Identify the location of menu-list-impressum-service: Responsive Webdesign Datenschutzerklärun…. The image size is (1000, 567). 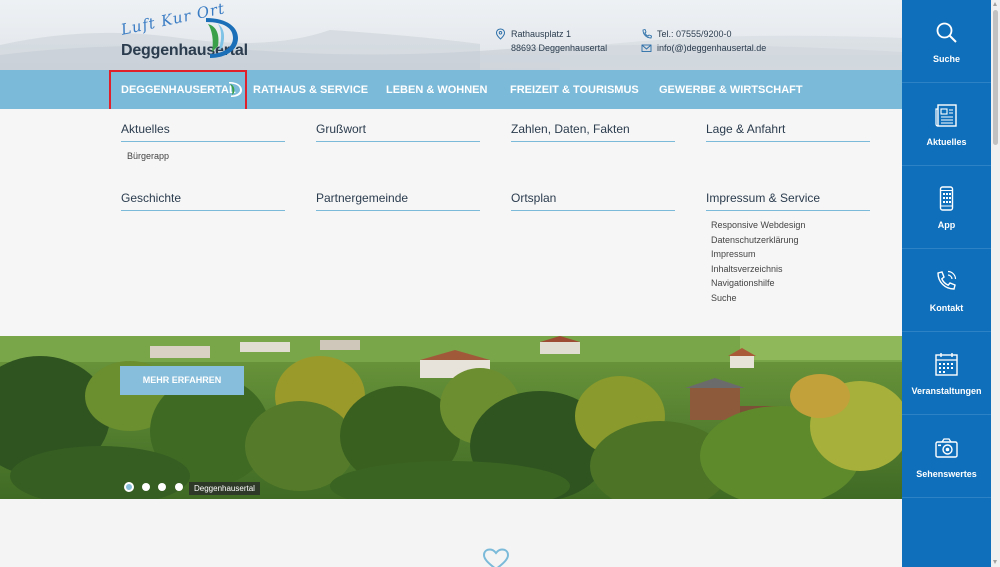
(758, 262).